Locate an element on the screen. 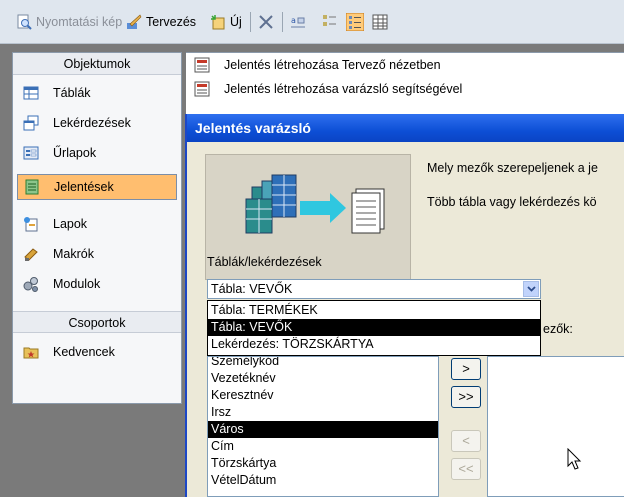 This screenshot has height=497, width=624. delete-icon is located at coordinates (266, 22).